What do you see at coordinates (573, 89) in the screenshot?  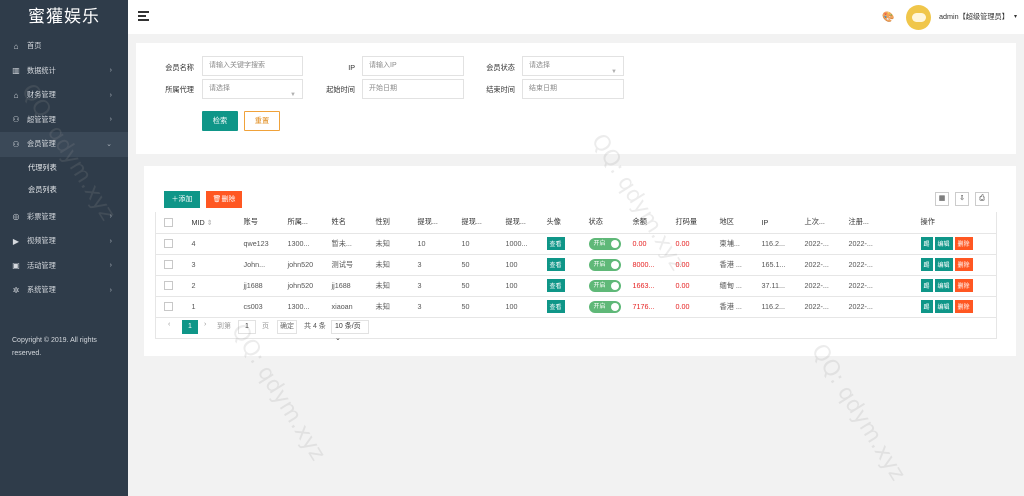 I see `end-date-input: 结束日期` at bounding box center [573, 89].